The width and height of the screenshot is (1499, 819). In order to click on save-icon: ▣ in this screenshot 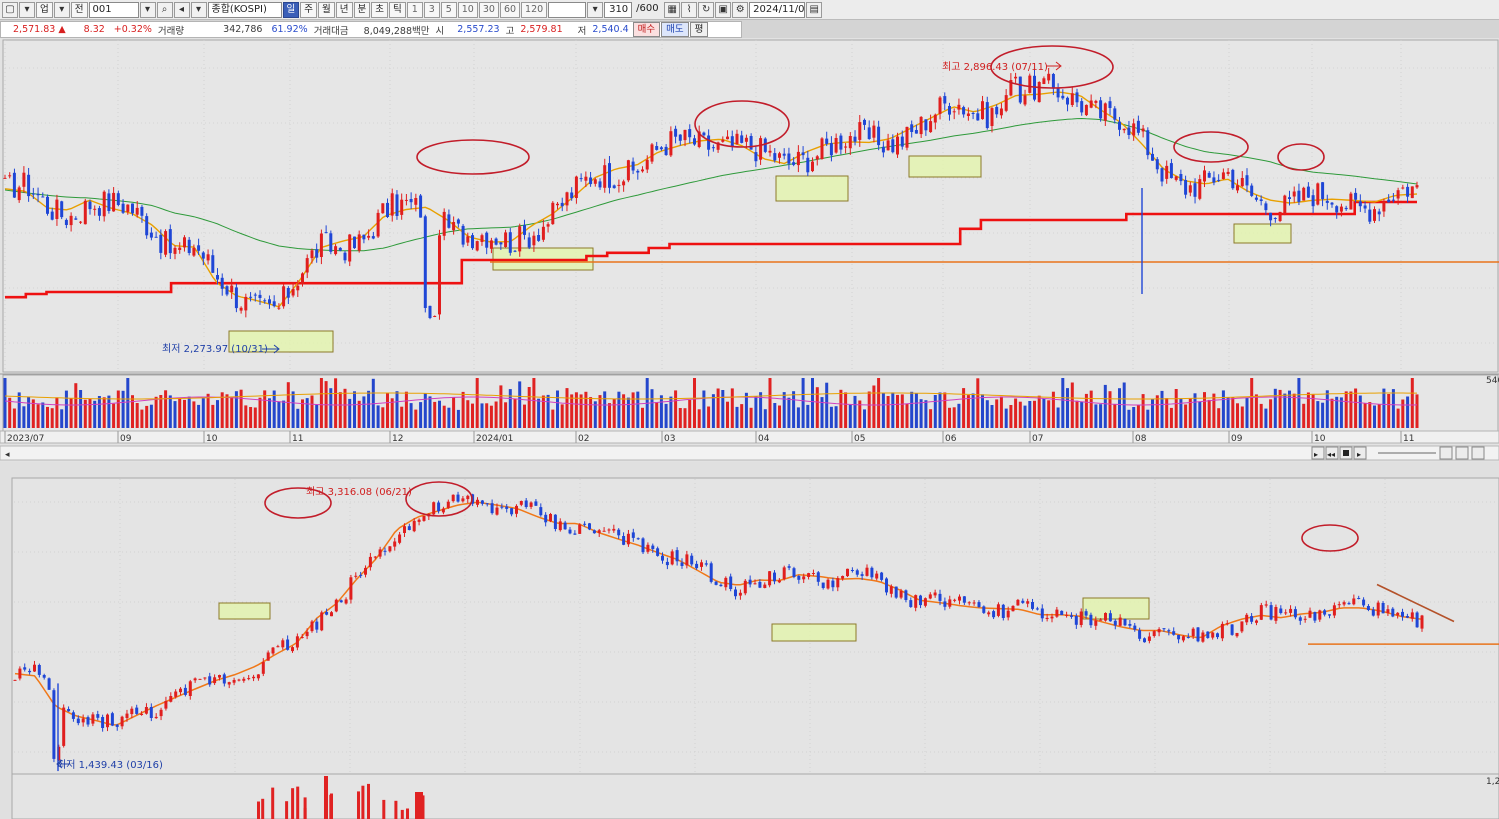, I will do `click(723, 9)`.